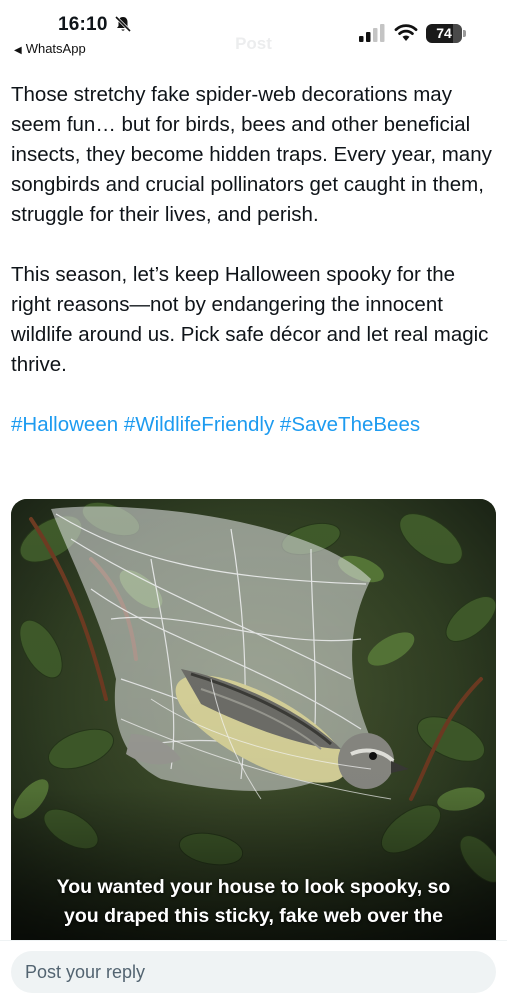 This screenshot has height=1001, width=507. I want to click on hashtag-halloween: #Halloween, so click(64, 424).